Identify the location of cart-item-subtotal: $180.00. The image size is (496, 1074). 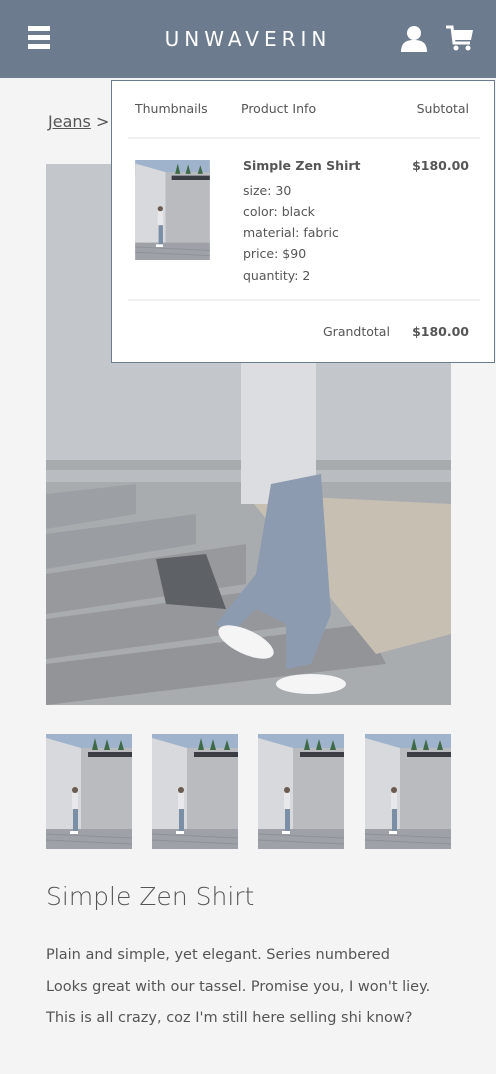
(440, 165).